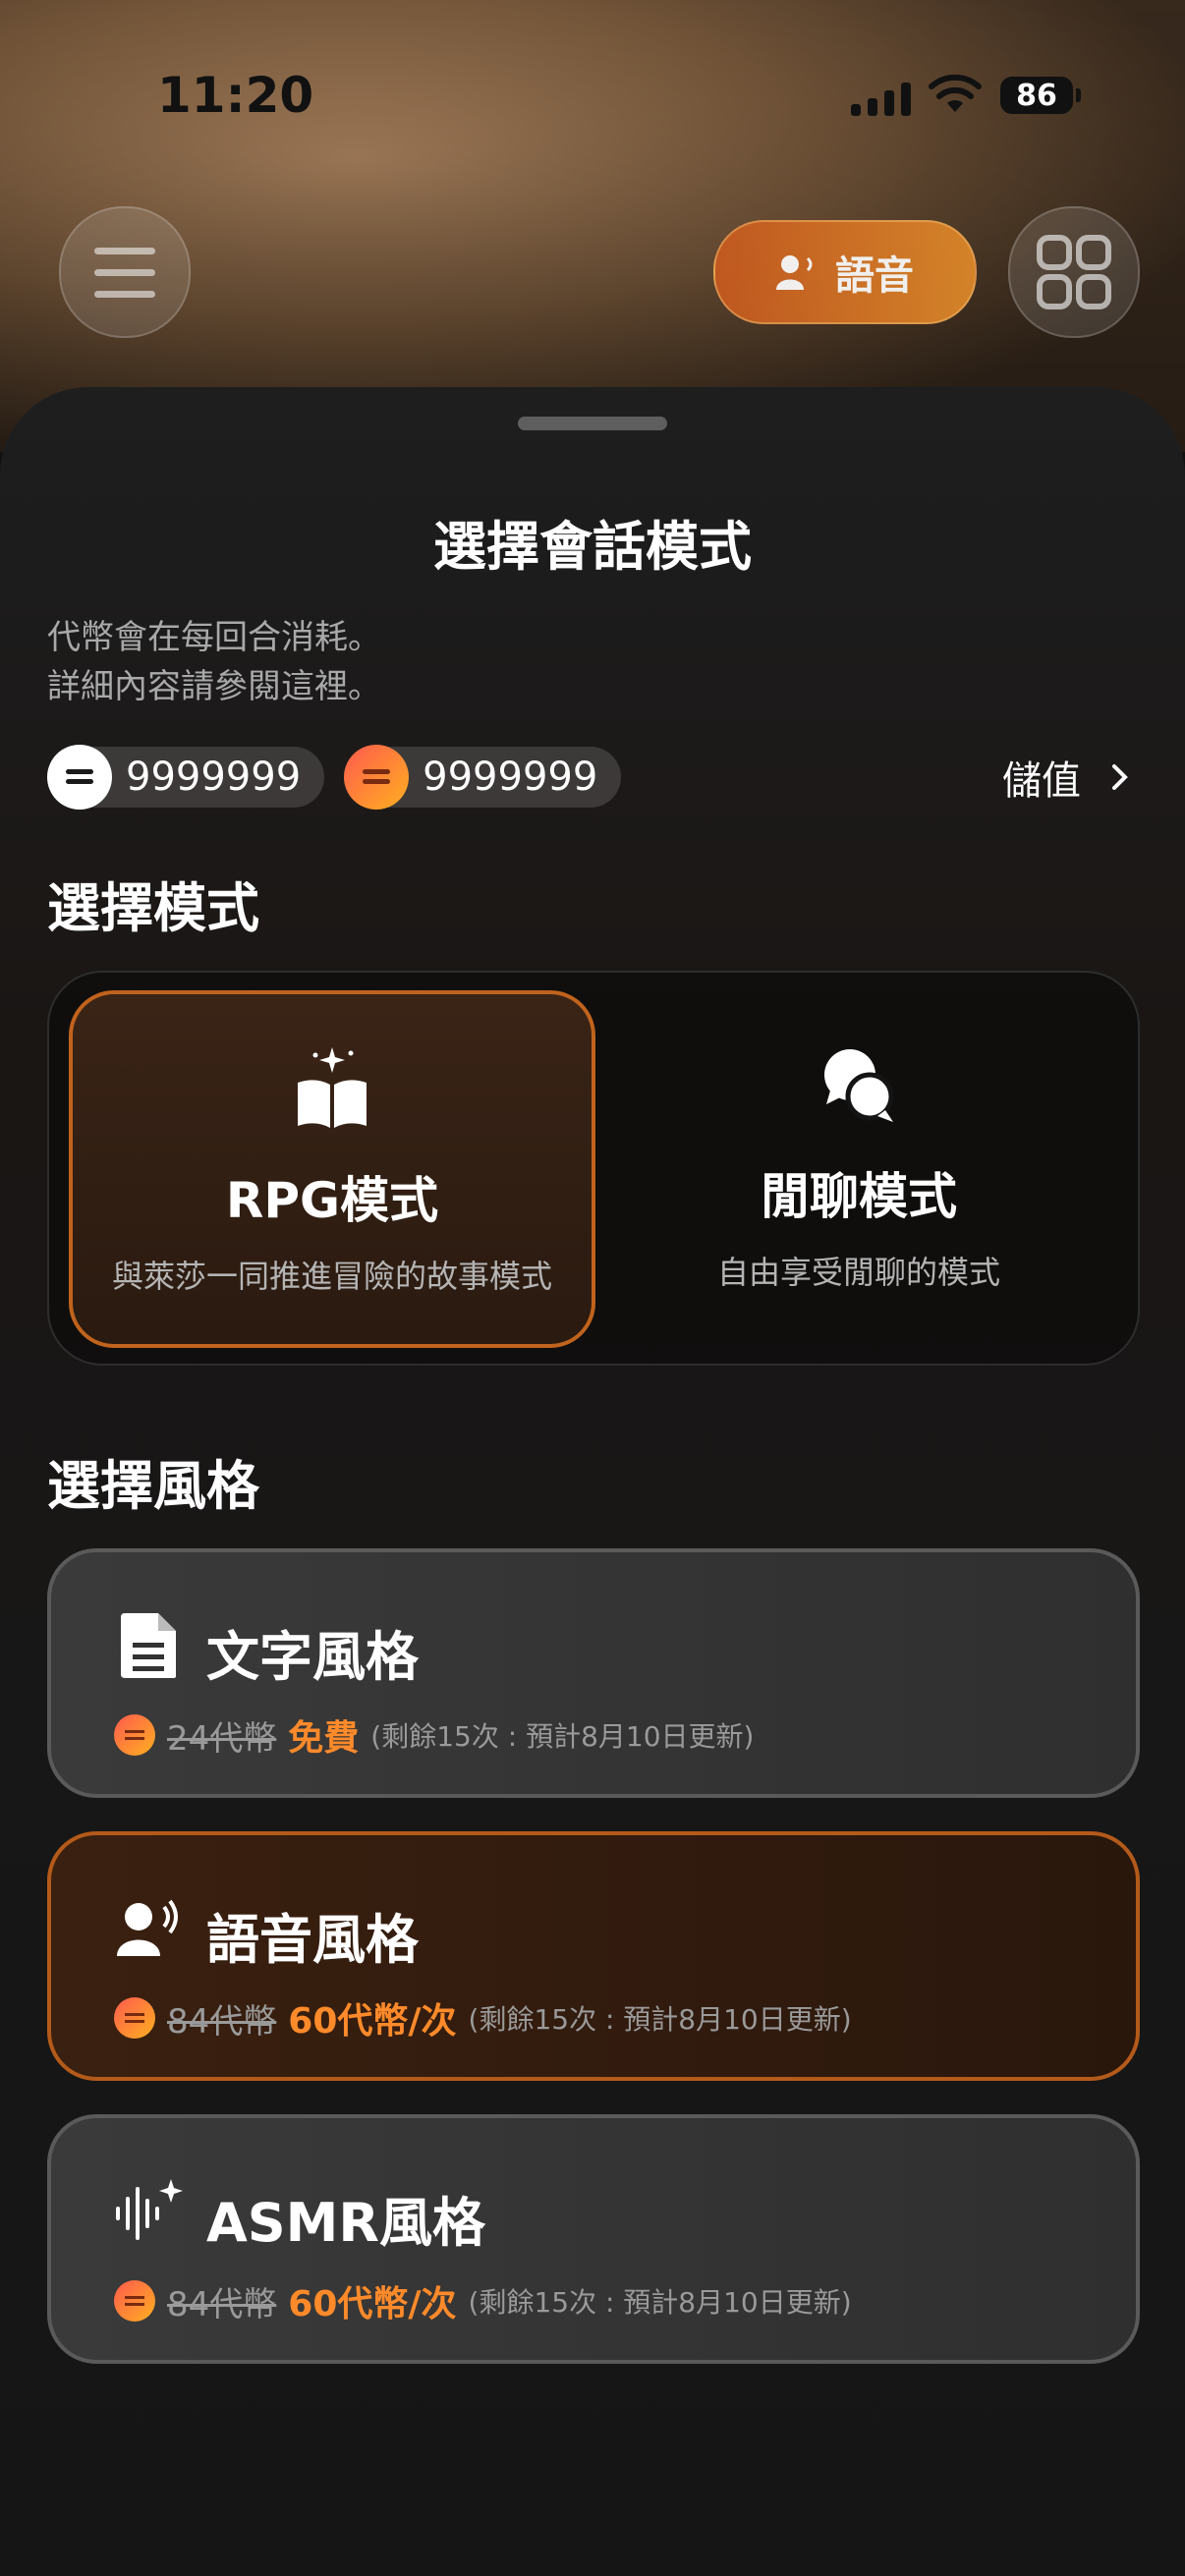 Image resolution: width=1185 pixels, height=2576 pixels. I want to click on voice-button-label: 語音, so click(875, 276).